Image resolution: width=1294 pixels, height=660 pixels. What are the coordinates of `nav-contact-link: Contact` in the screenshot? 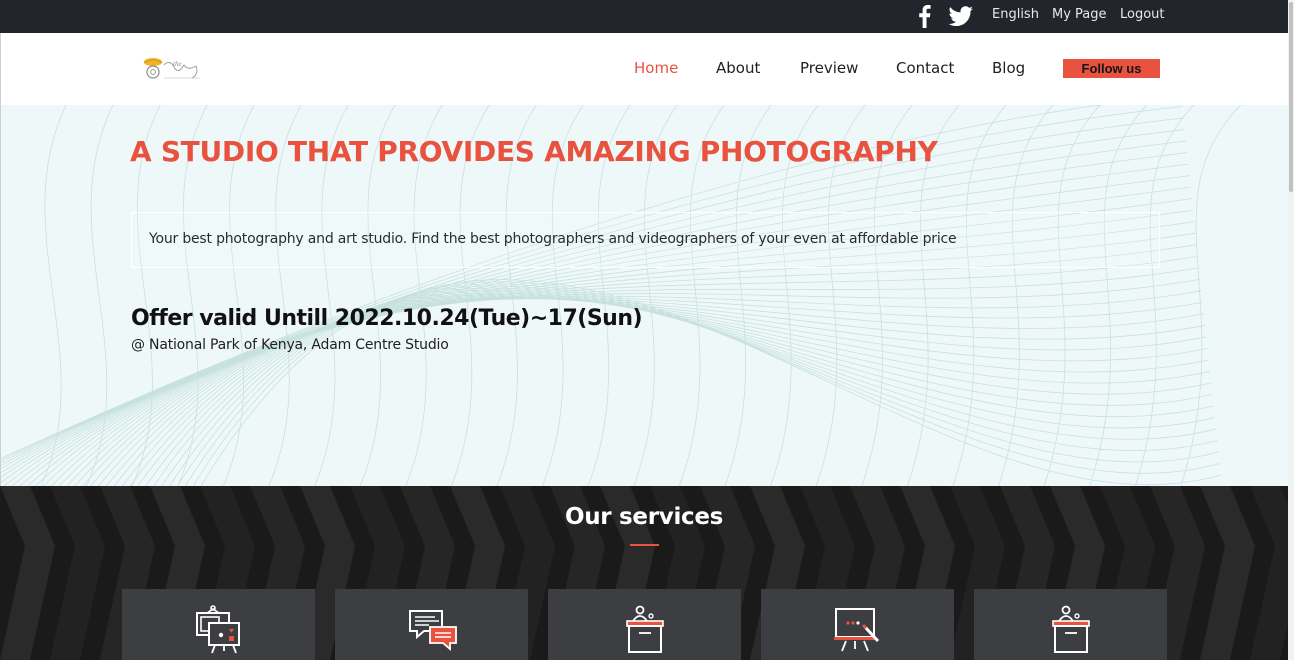 It's located at (925, 68).